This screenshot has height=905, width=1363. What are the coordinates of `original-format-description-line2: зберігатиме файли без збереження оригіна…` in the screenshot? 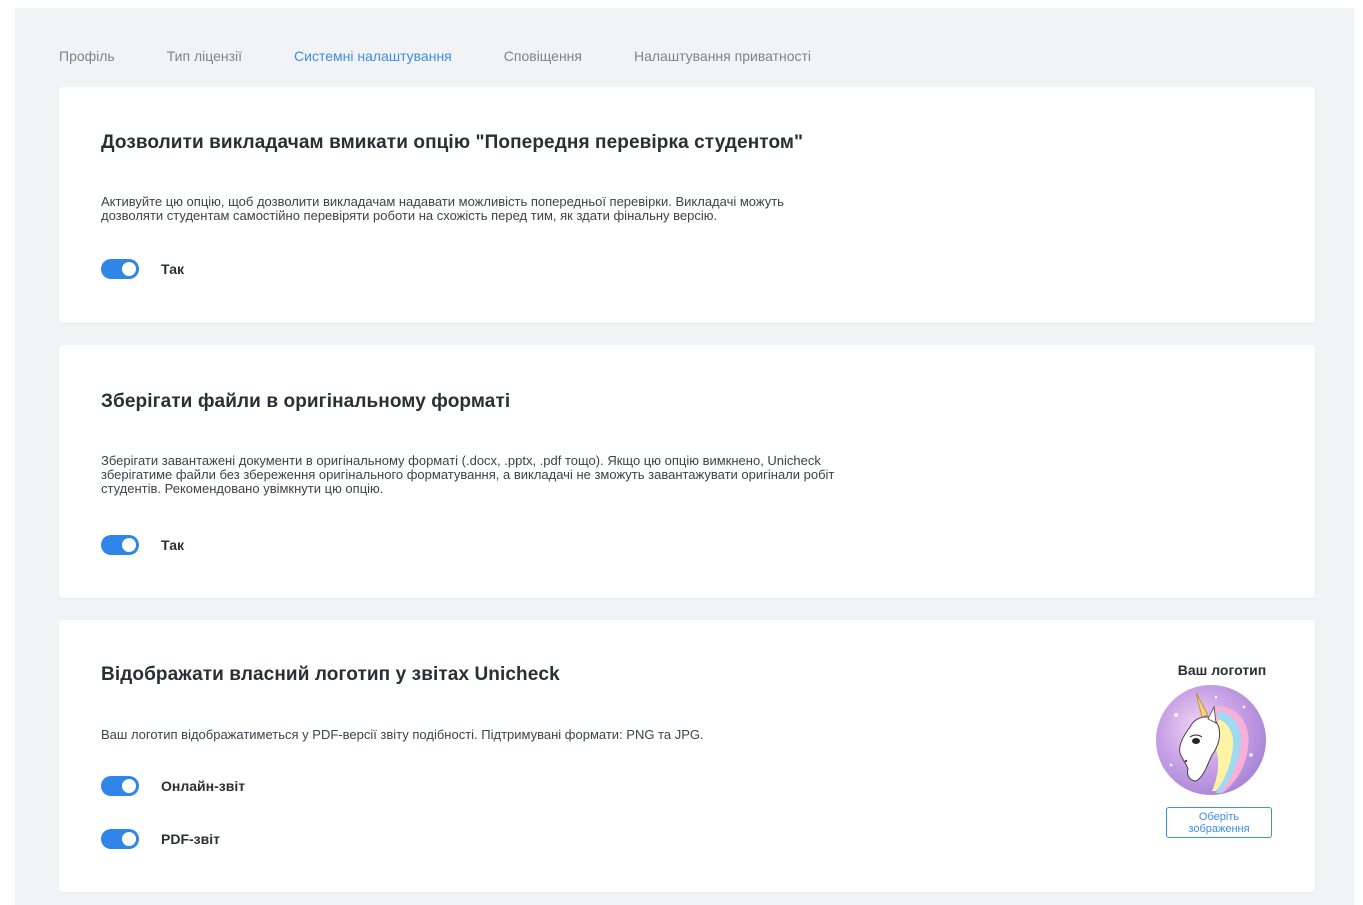 It's located at (468, 474).